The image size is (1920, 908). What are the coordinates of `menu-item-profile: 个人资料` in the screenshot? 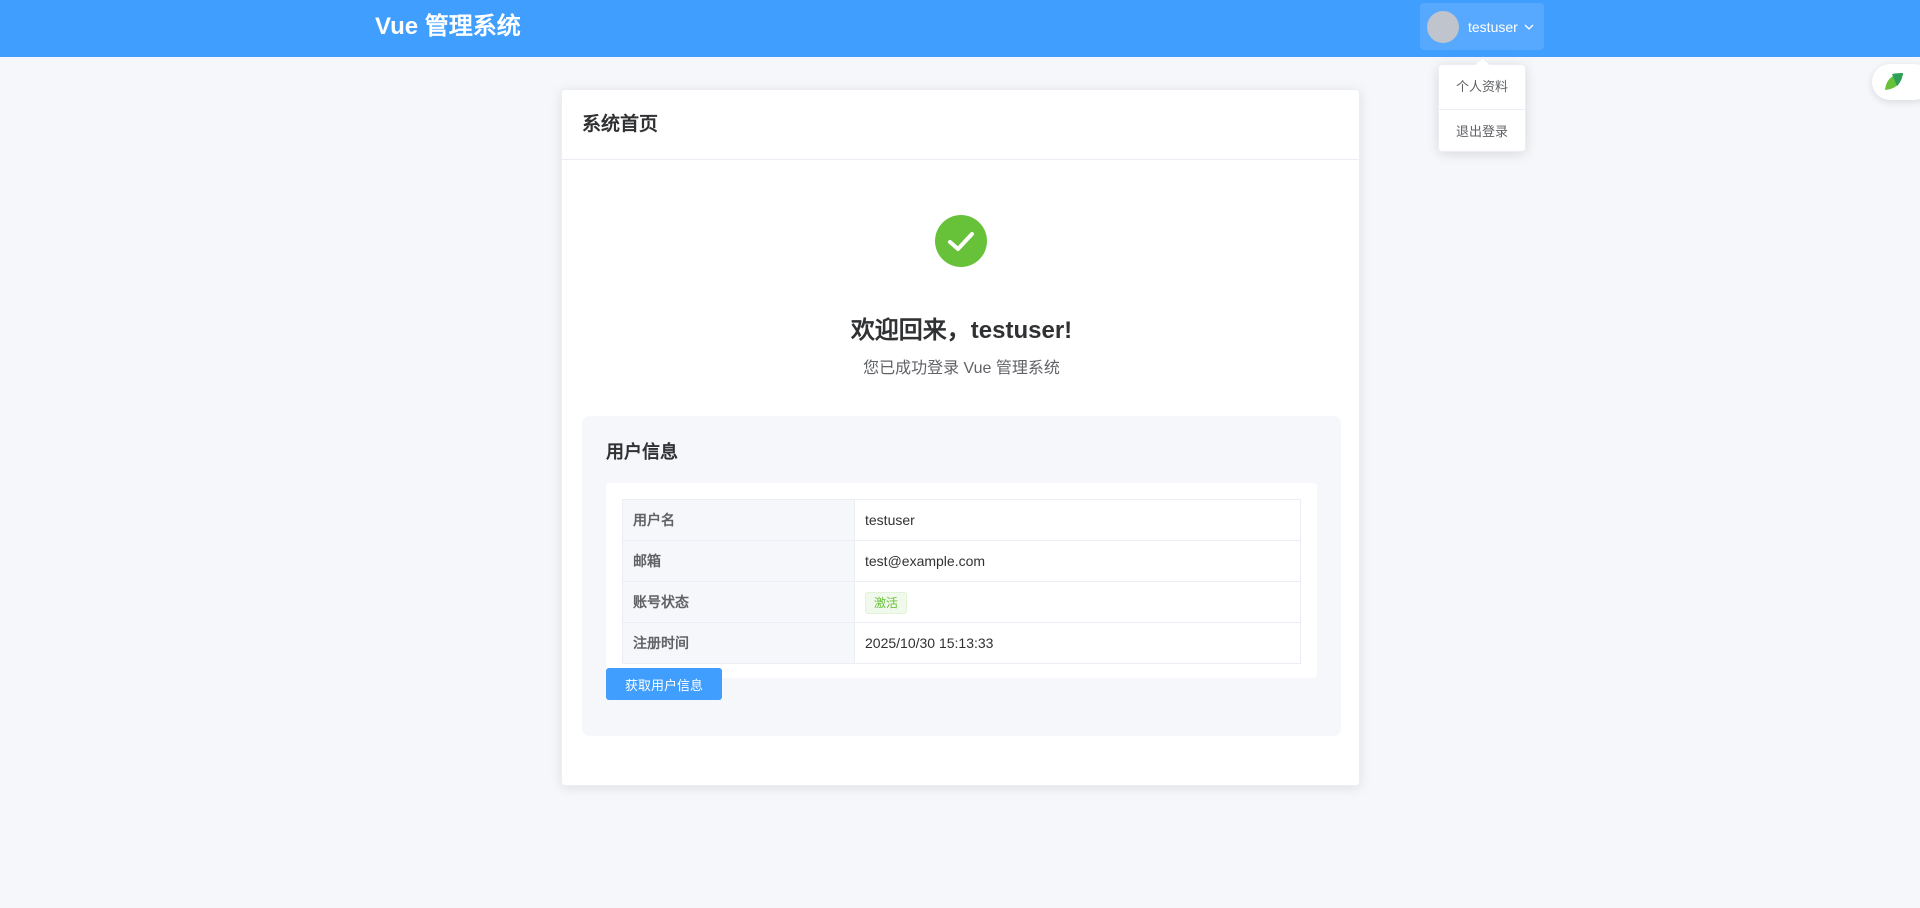 It's located at (1482, 87).